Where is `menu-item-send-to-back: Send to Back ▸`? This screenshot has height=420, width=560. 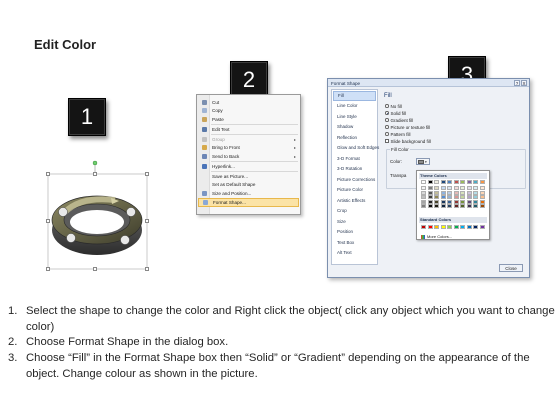 menu-item-send-to-back: Send to Back ▸ is located at coordinates (248, 156).